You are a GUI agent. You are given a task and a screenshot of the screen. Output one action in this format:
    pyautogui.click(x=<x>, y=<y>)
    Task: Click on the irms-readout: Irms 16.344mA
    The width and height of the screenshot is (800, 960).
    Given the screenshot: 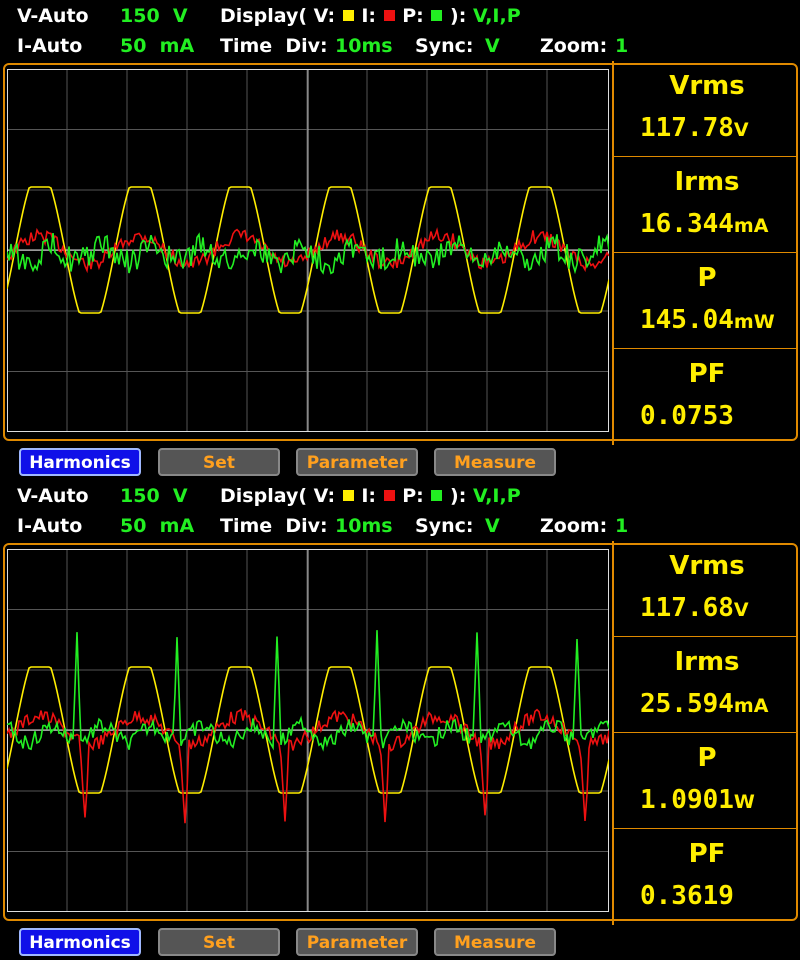 What is the action you would take?
    pyautogui.click(x=705, y=205)
    